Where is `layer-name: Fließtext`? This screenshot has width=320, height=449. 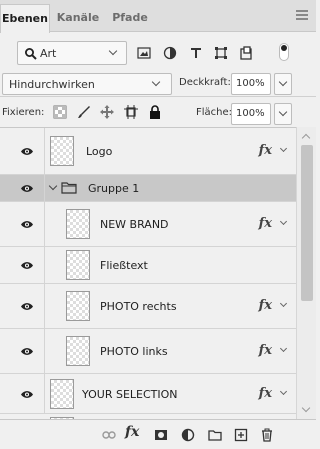
layer-name: Fließtext is located at coordinates (124, 265).